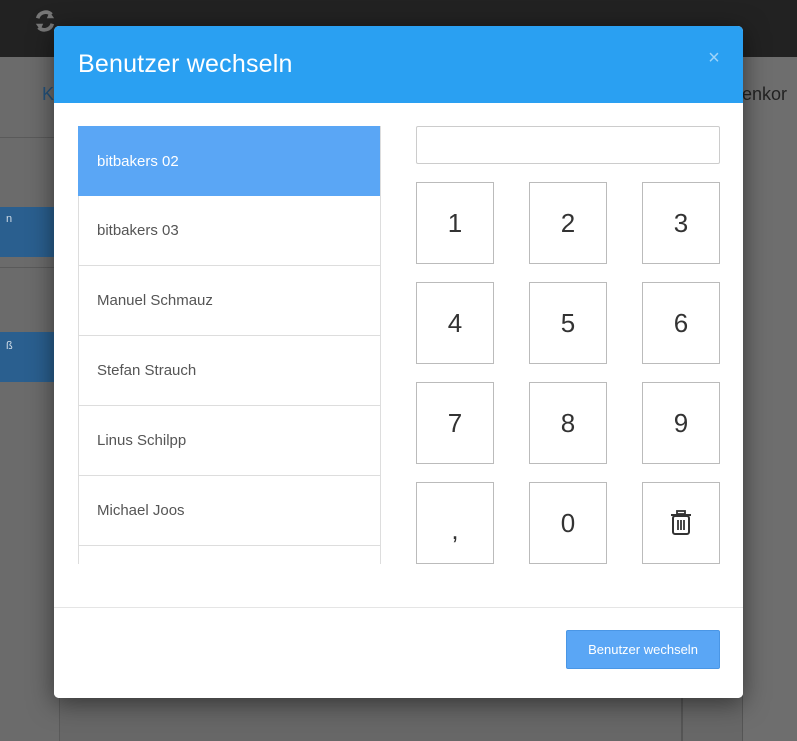 The width and height of the screenshot is (797, 741). What do you see at coordinates (398, 652) in the screenshot?
I see `modal-footer: Benutzer wechseln` at bounding box center [398, 652].